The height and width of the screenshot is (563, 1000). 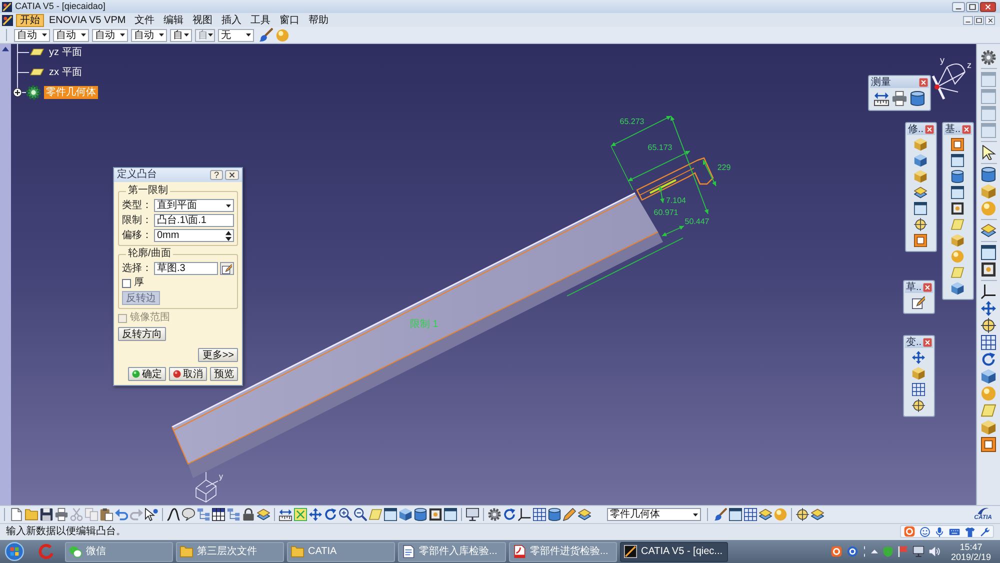 What do you see at coordinates (524, 514) in the screenshot?
I see `axes-icon` at bounding box center [524, 514].